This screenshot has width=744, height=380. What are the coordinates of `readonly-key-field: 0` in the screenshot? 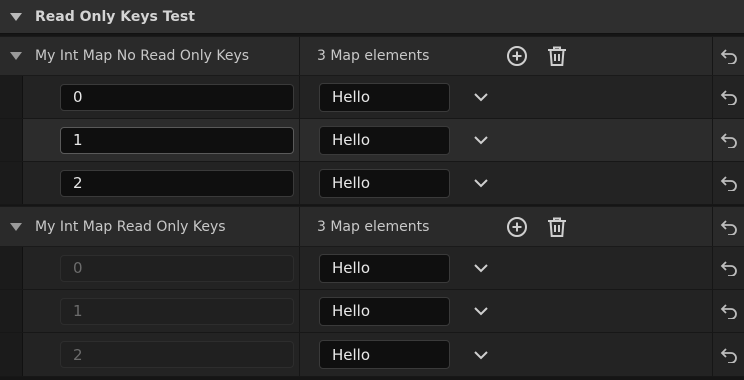 It's located at (177, 268).